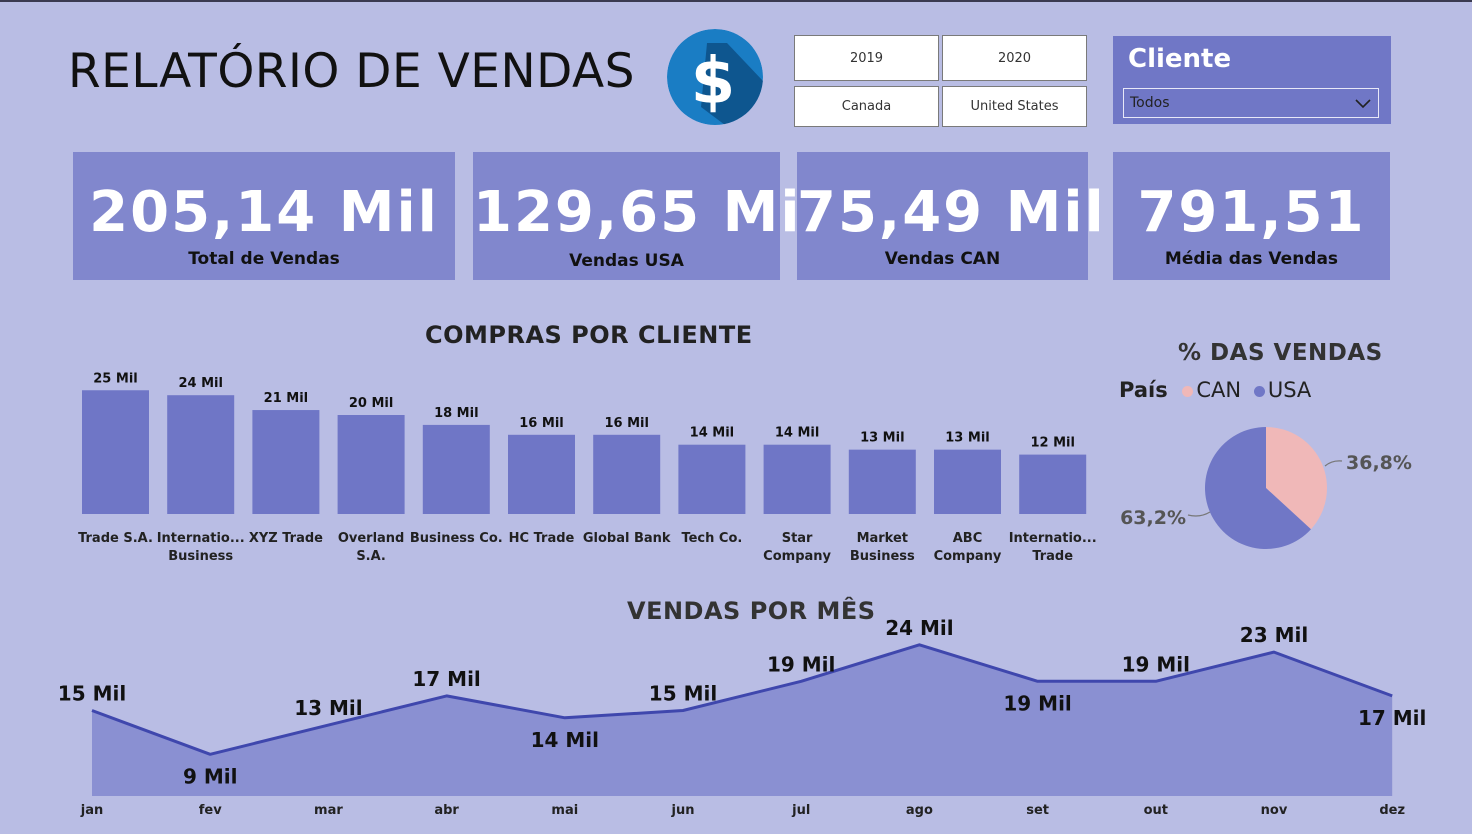  I want to click on bar-category-label: XYZ Trade, so click(286, 538).